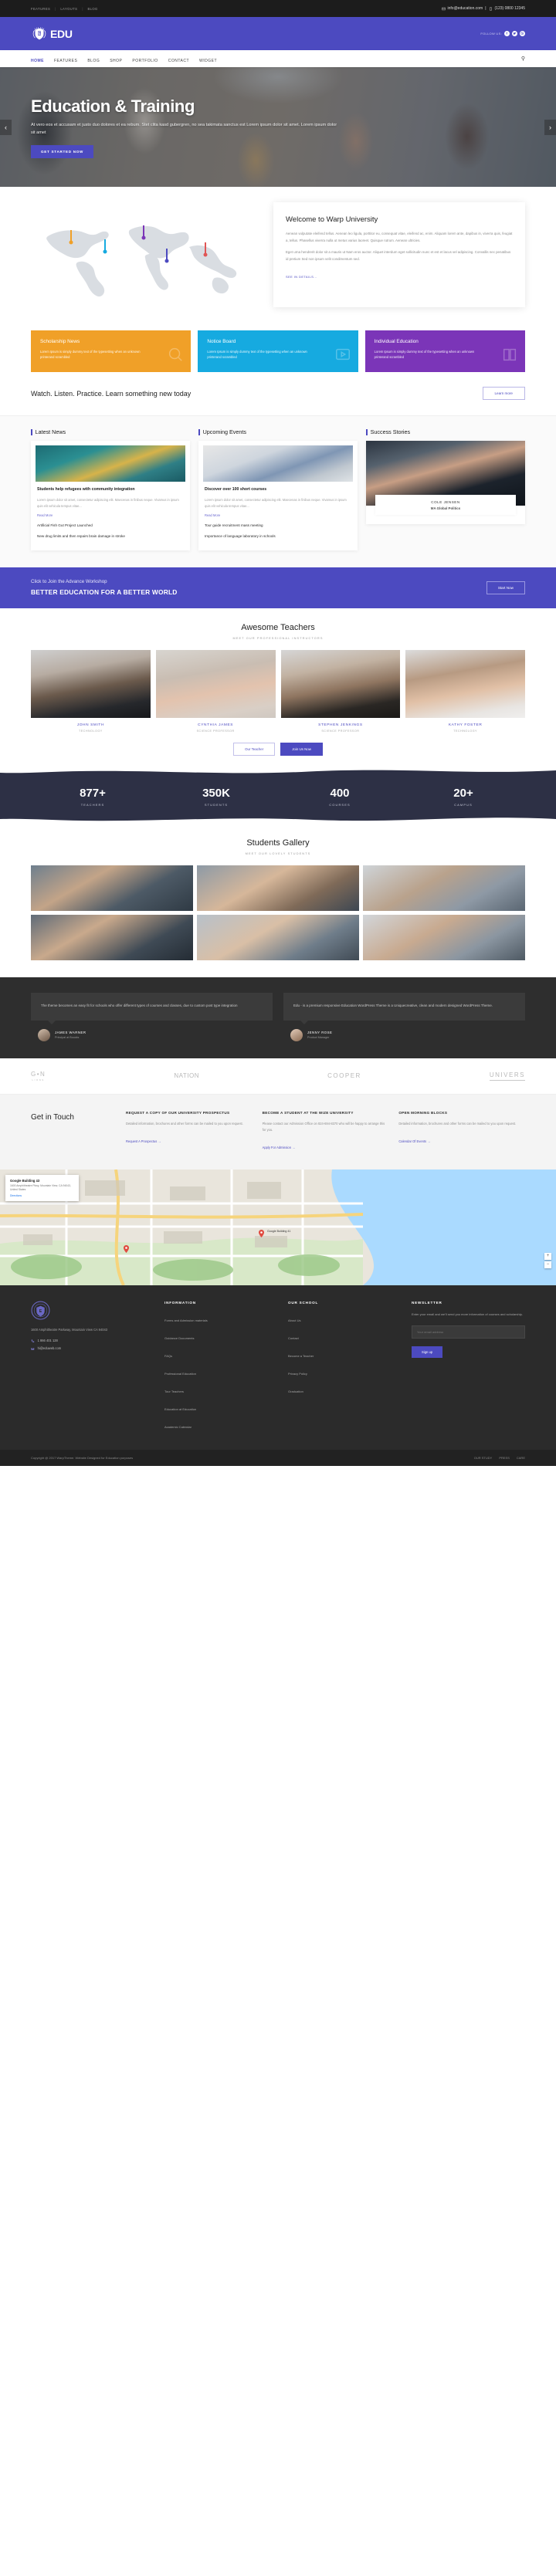  Describe the element at coordinates (504, 1458) in the screenshot. I see `copyright-link-press: PRESS` at that location.